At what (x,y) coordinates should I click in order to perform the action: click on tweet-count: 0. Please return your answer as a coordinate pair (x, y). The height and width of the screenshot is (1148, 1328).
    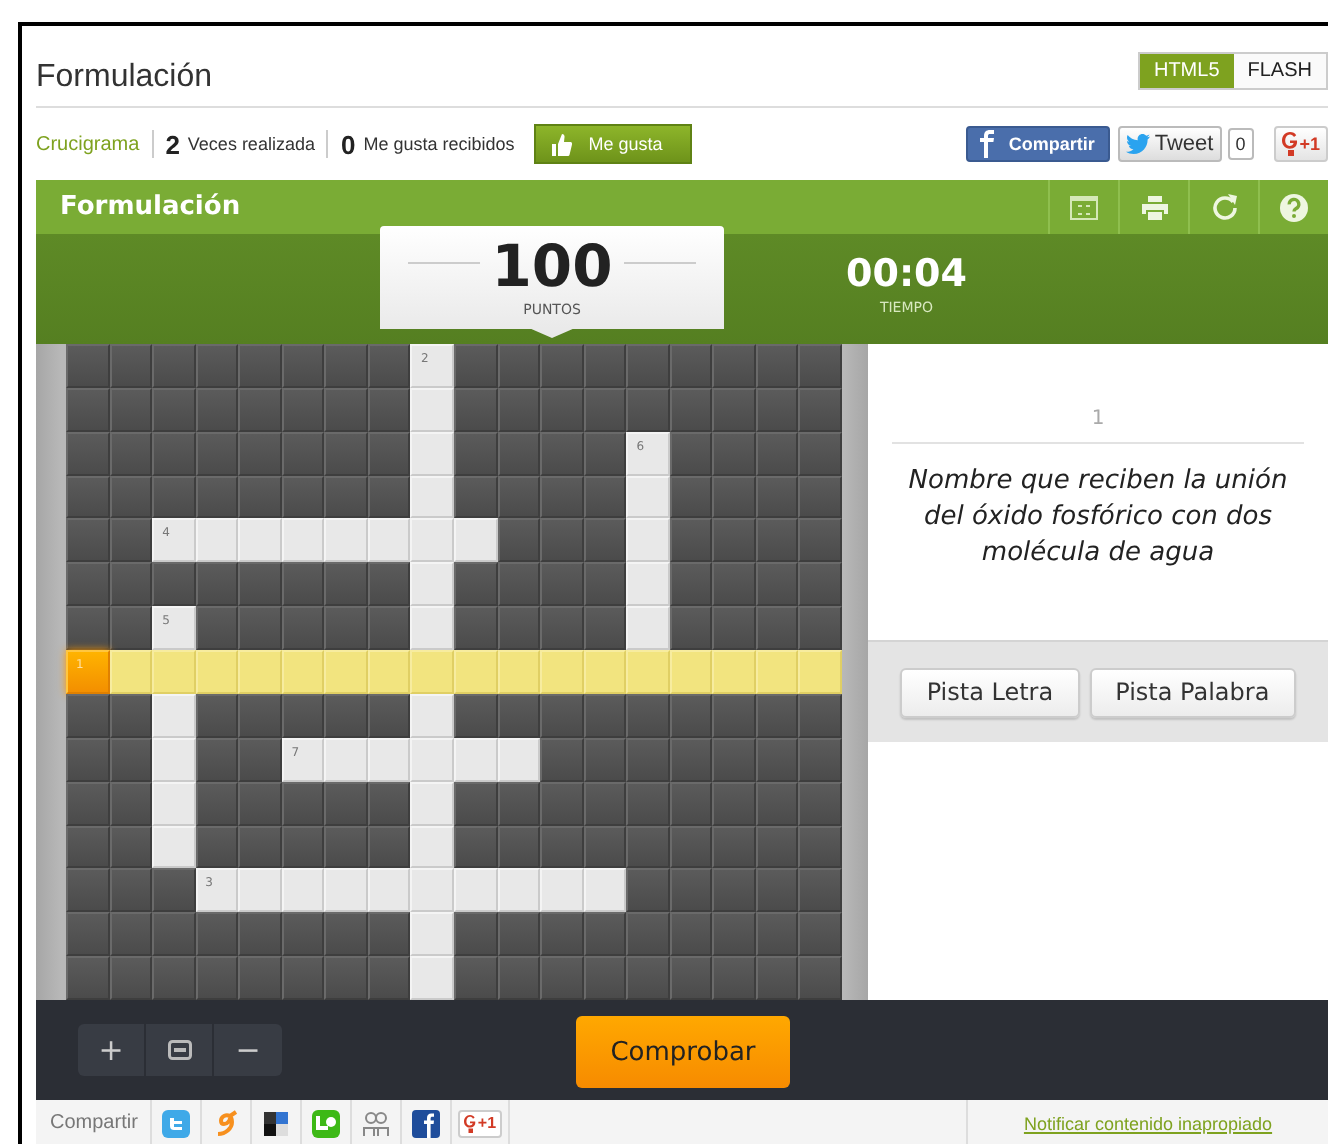
    Looking at the image, I should click on (1240, 144).